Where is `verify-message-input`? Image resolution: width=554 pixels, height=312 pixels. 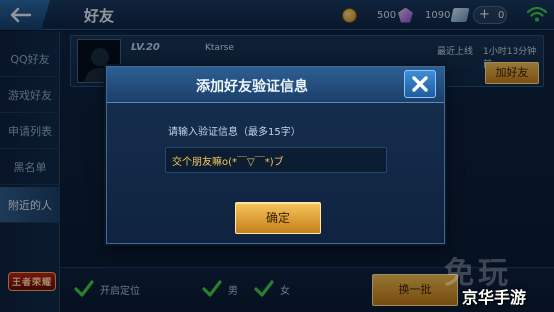
verify-message-input is located at coordinates (276, 160).